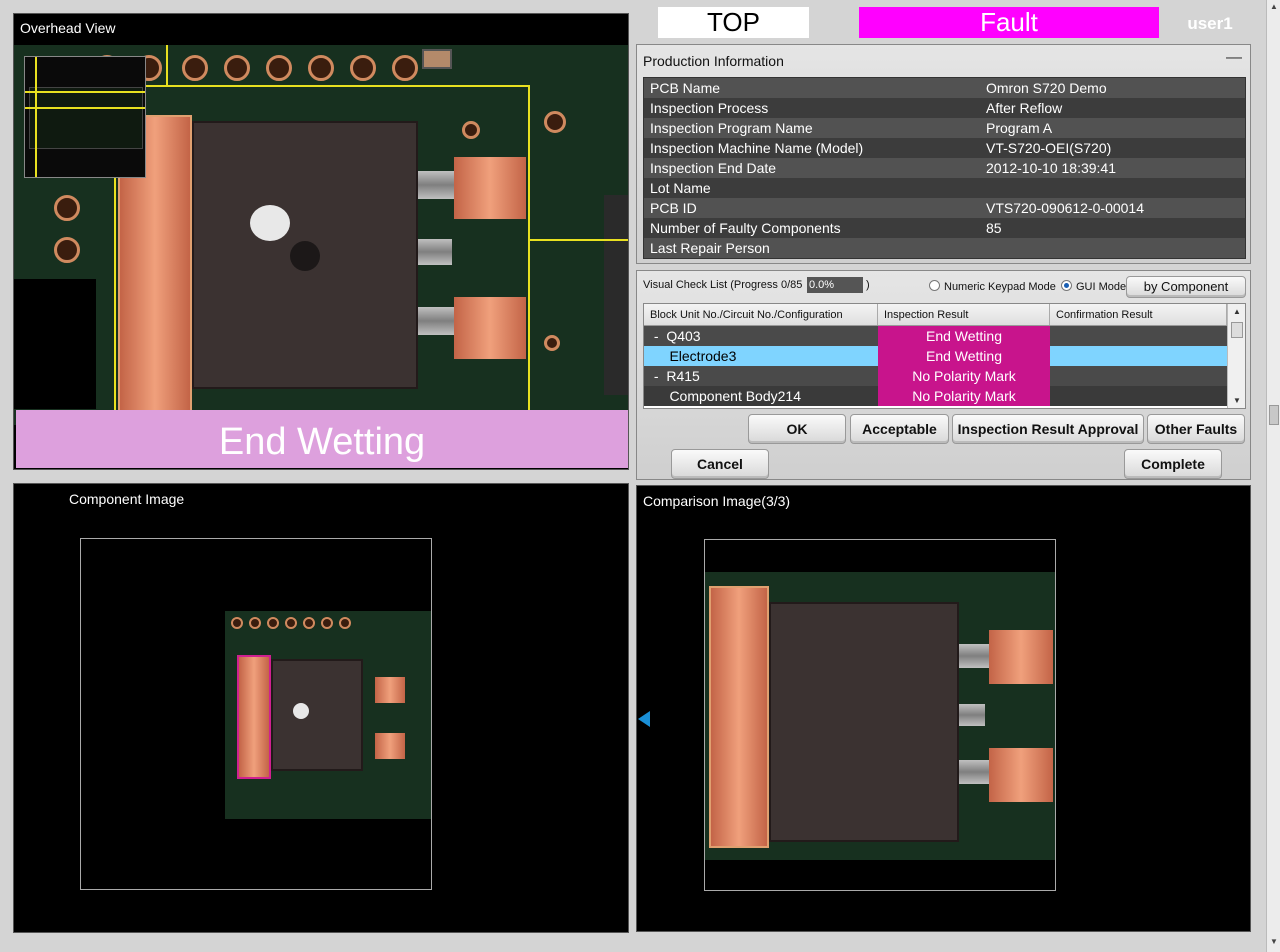  I want to click on overhead-mask, so click(55, 344).